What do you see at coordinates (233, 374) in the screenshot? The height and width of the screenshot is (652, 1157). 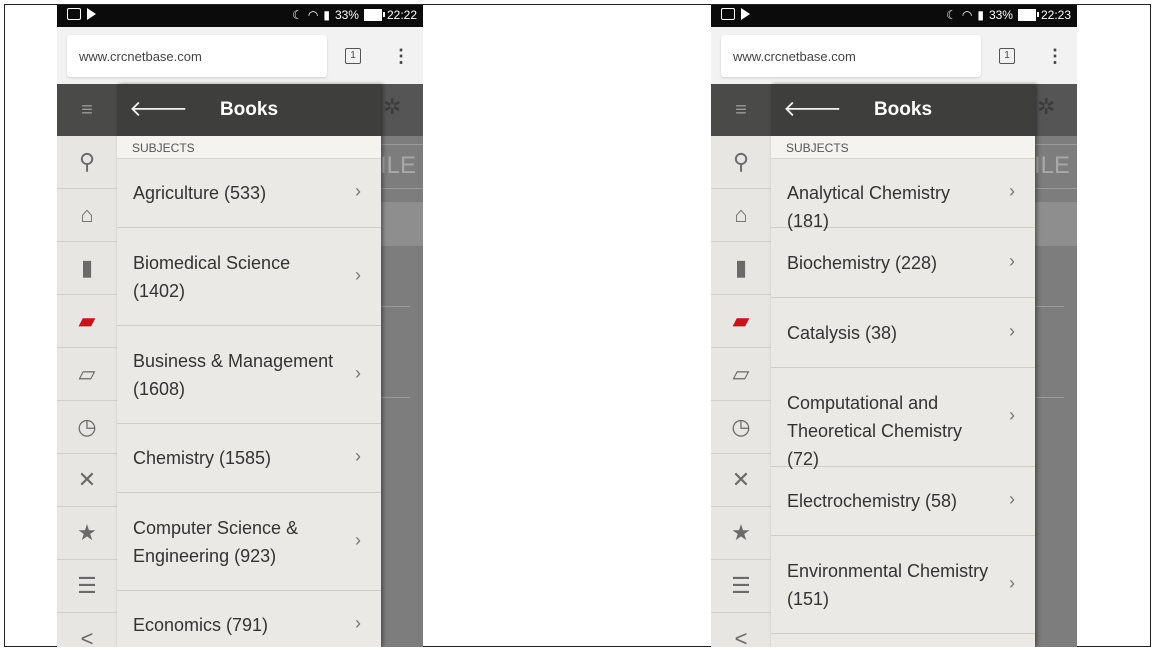 I see `subject-label: Business & Management (1608)` at bounding box center [233, 374].